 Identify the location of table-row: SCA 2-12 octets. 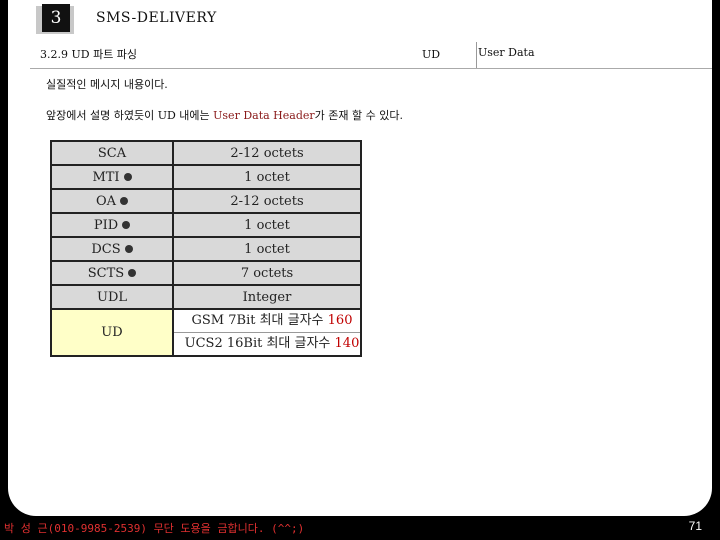
(206, 153).